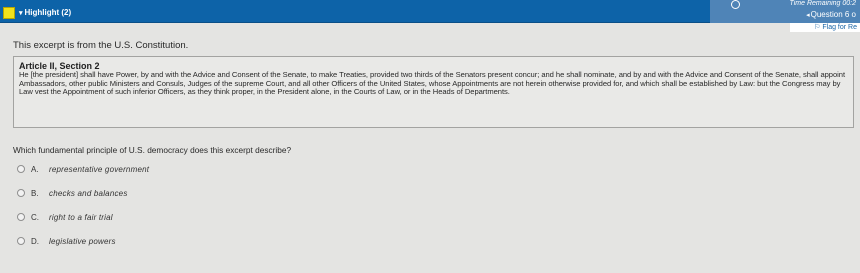 This screenshot has height=273, width=860. Describe the element at coordinates (785, 11) in the screenshot. I see `status-panel: Time Remaining 00:2 ◂Question 6 o` at that location.